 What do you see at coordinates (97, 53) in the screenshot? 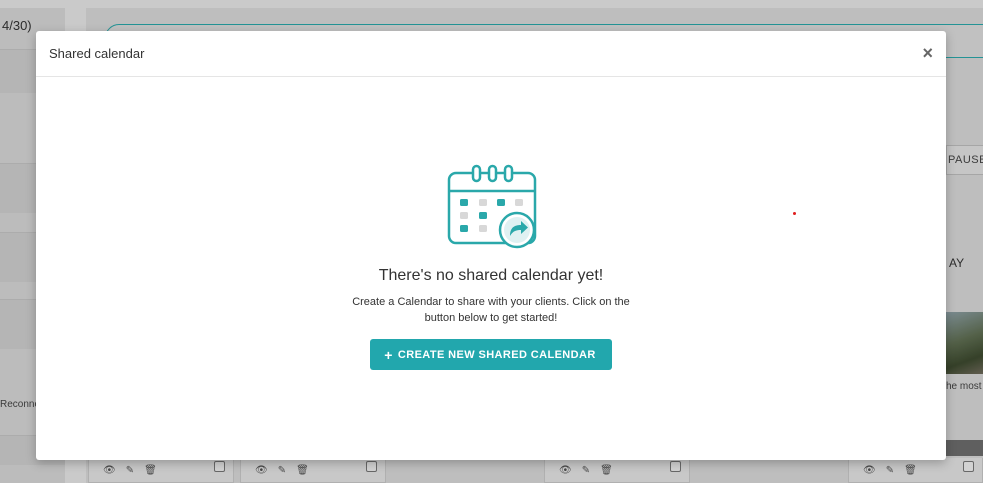
I see `modal-title: Shared calendar` at bounding box center [97, 53].